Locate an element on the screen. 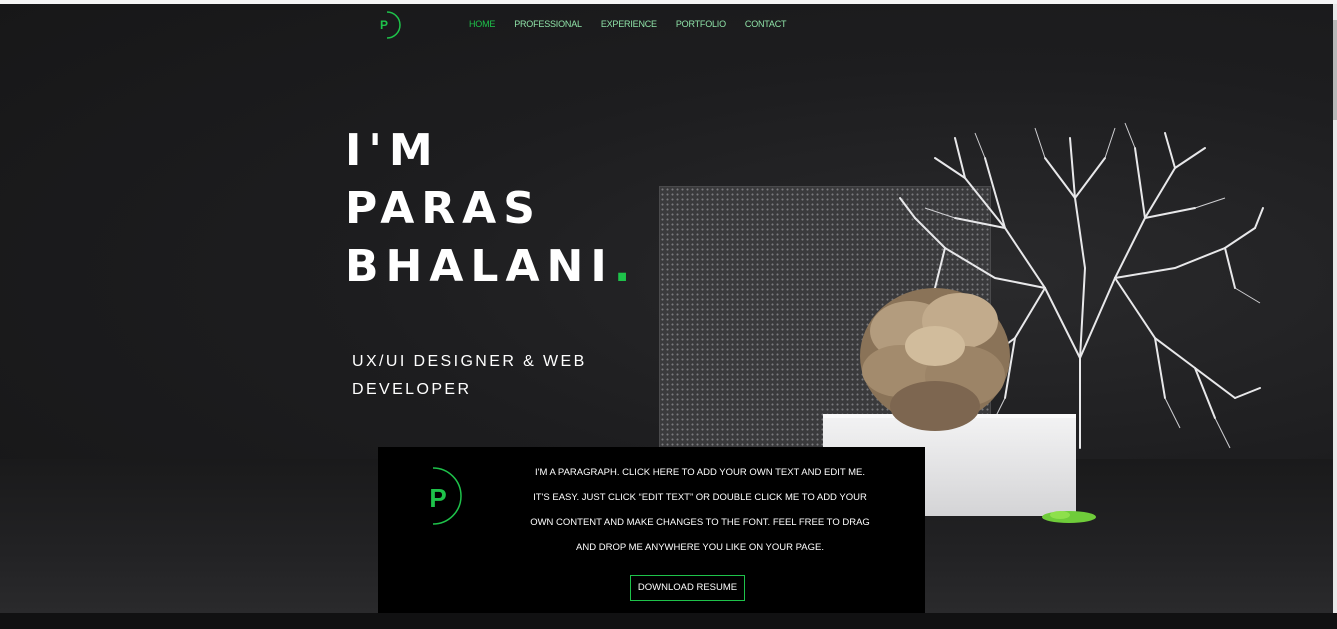 Image resolution: width=1337 pixels, height=629 pixels. scrollbar-thumb is located at coordinates (1335, 70).